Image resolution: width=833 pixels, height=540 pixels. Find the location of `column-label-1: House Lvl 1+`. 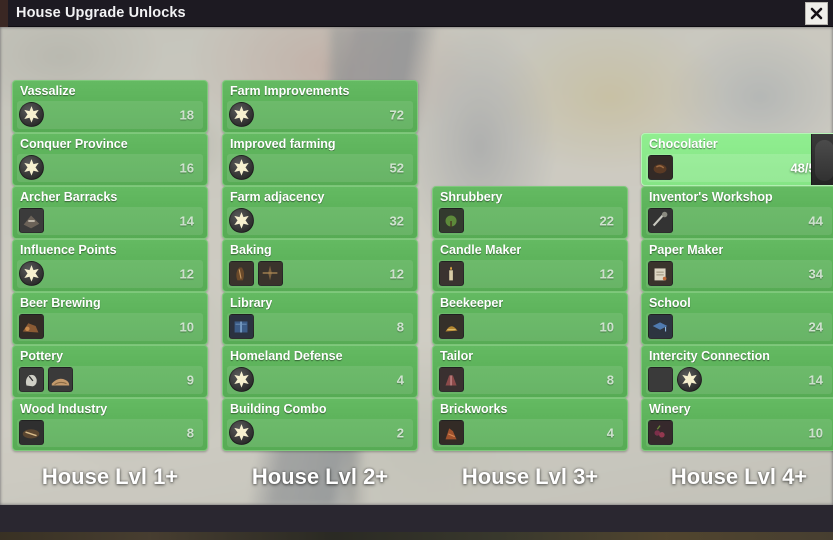

column-label-1: House Lvl 1+ is located at coordinates (110, 476).